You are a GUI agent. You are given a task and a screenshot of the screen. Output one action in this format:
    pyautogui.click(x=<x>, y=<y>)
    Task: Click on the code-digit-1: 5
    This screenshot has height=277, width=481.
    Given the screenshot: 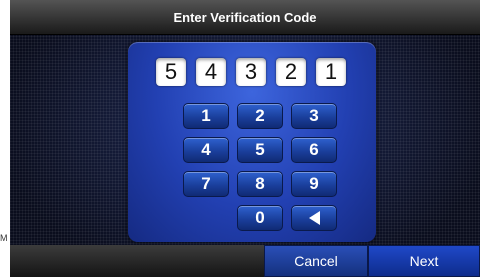 What is the action you would take?
    pyautogui.click(x=171, y=72)
    